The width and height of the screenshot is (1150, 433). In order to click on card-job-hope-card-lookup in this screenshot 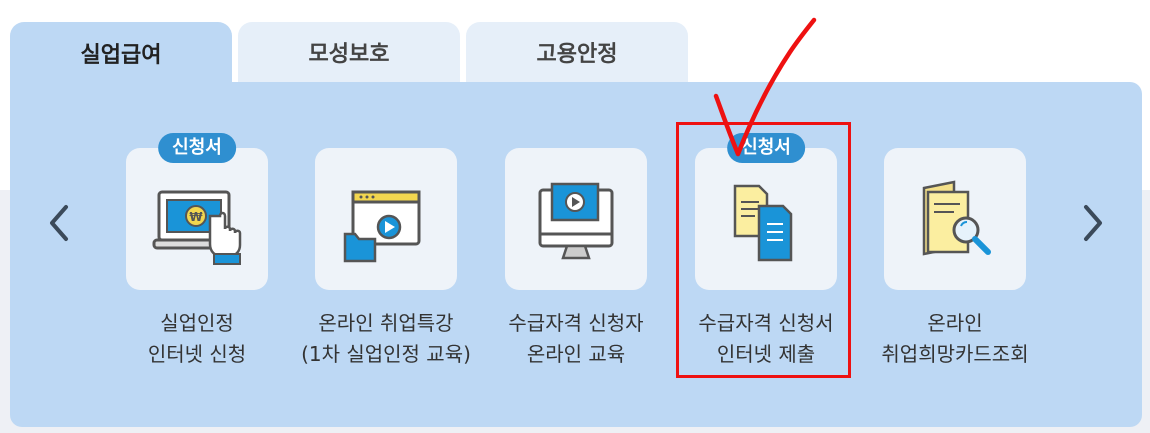, I will do `click(955, 219)`.